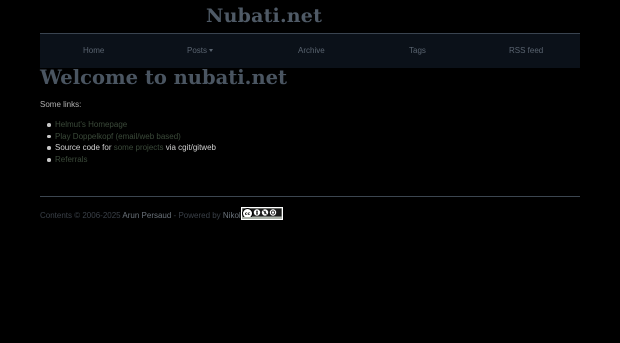  What do you see at coordinates (211, 51) in the screenshot?
I see `caret-down-icon` at bounding box center [211, 51].